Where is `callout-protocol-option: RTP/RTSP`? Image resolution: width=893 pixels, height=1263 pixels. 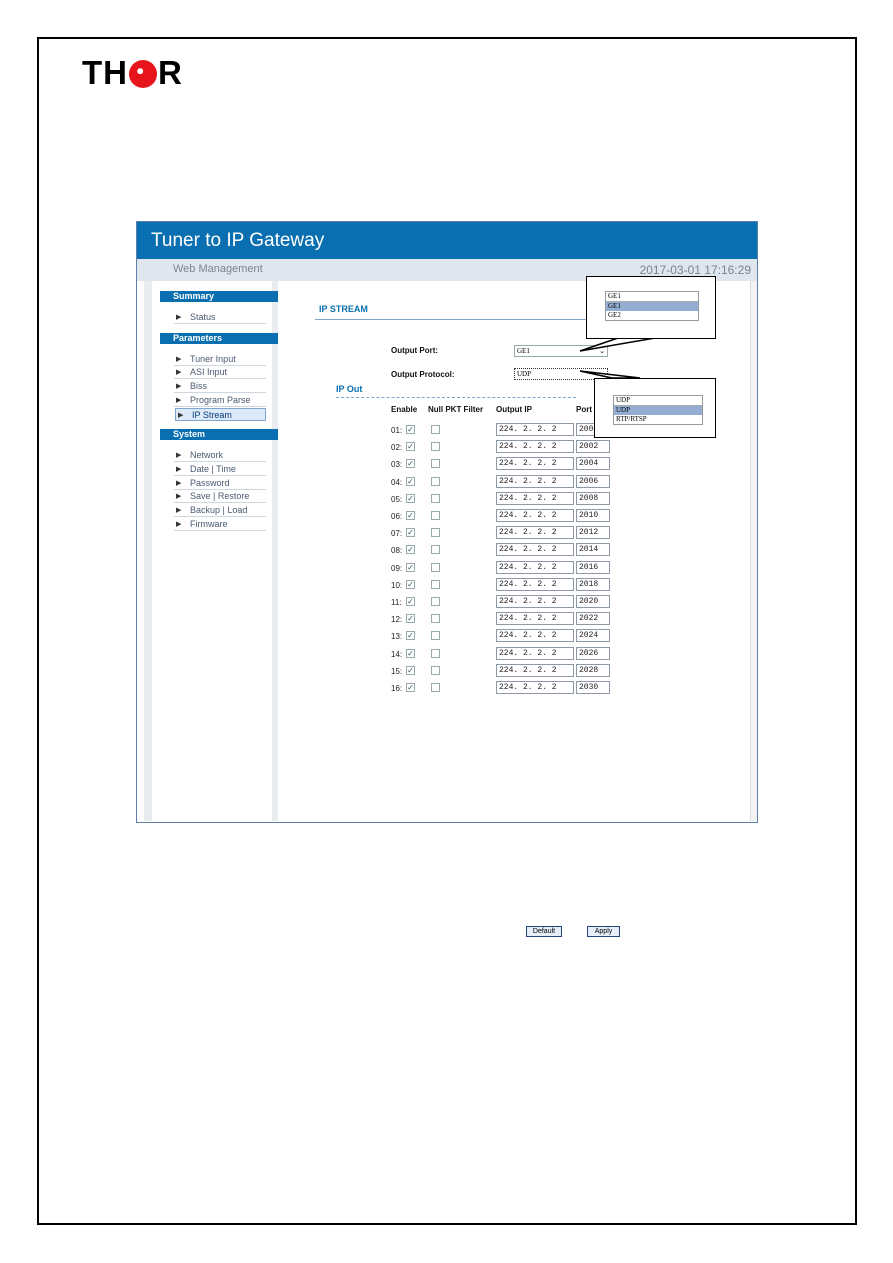
callout-protocol-option: RTP/RTSP is located at coordinates (658, 419).